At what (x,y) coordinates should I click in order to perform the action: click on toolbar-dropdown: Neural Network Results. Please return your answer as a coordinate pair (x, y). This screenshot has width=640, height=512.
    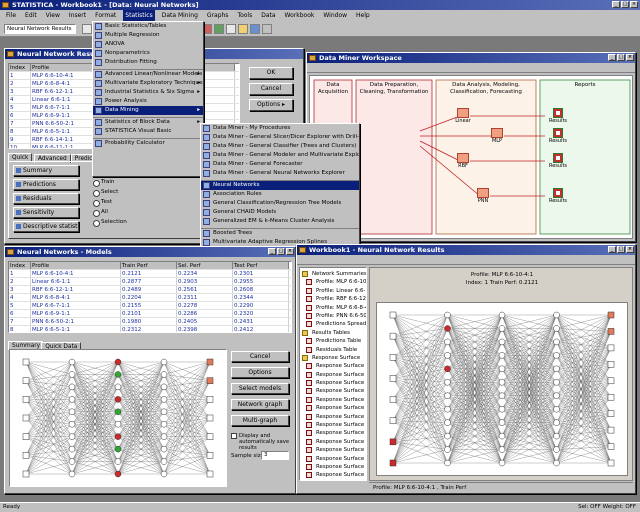
    Looking at the image, I should click on (40, 29).